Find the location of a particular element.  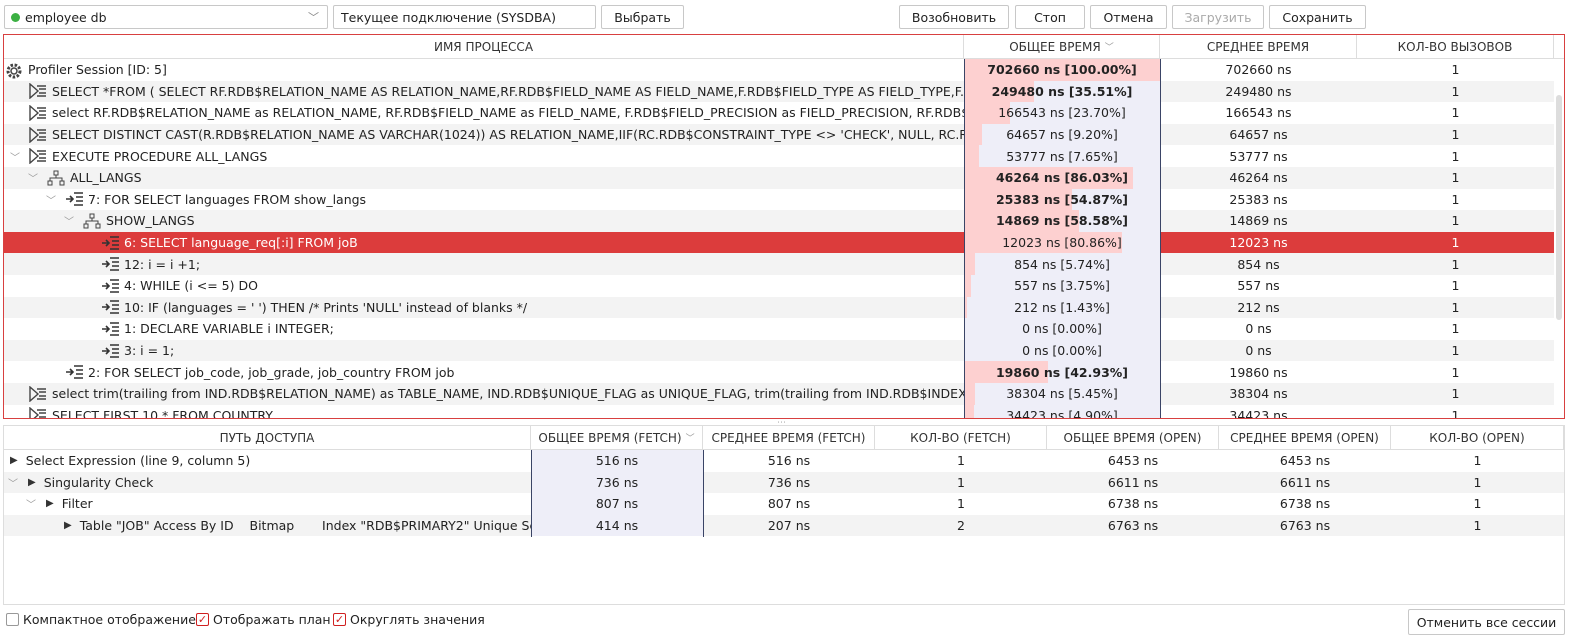

column-header: СРЕДНЕЕ ВРЕМЯ (OPEN) is located at coordinates (1305, 438).